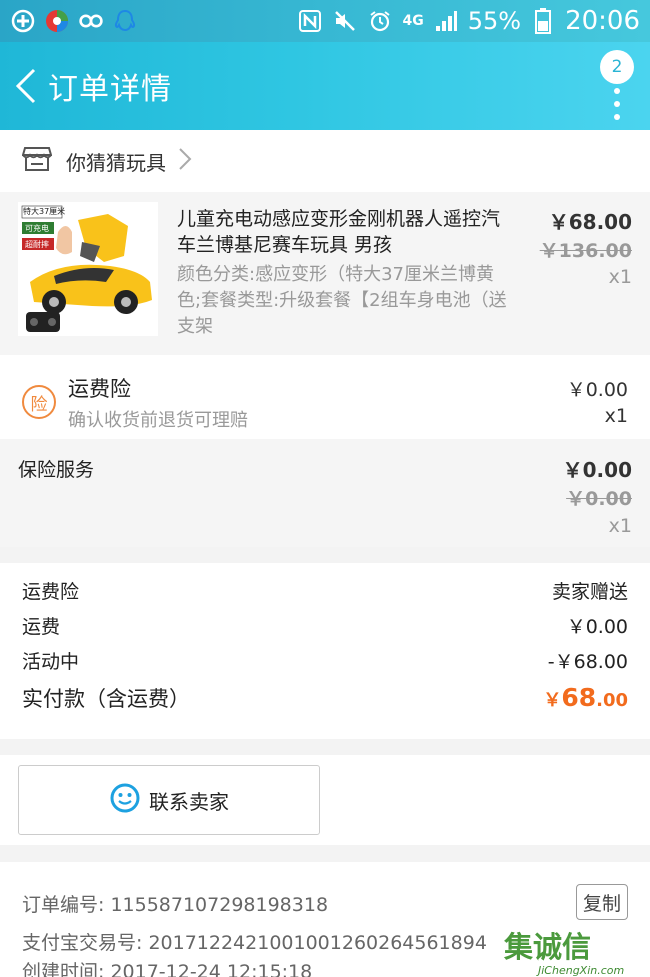 The image size is (650, 977). I want to click on insurance-service-original-amount: ￥0.00, so click(599, 499).